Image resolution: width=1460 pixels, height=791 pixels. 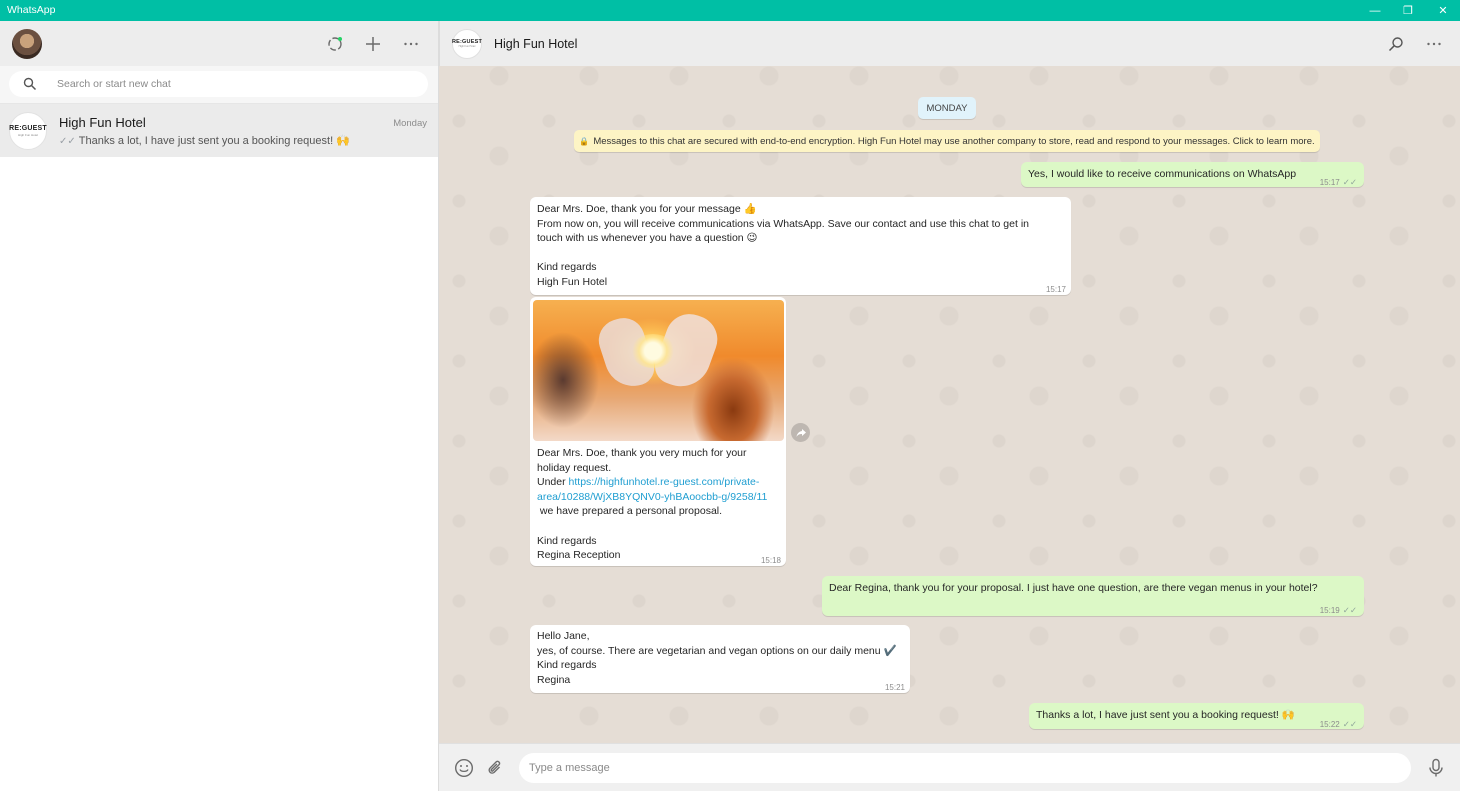 What do you see at coordinates (1375, 10) in the screenshot?
I see `minimize-button: —` at bounding box center [1375, 10].